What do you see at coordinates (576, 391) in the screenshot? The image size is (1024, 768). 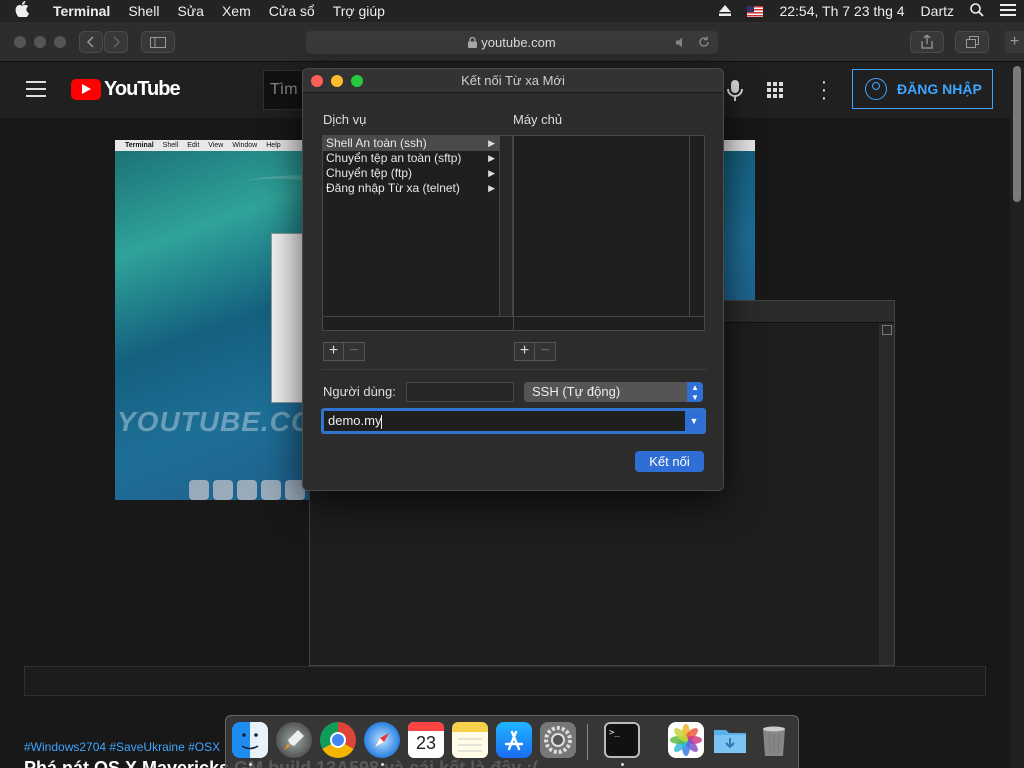 I see `protocol-value: SSH (Tự động)` at bounding box center [576, 391].